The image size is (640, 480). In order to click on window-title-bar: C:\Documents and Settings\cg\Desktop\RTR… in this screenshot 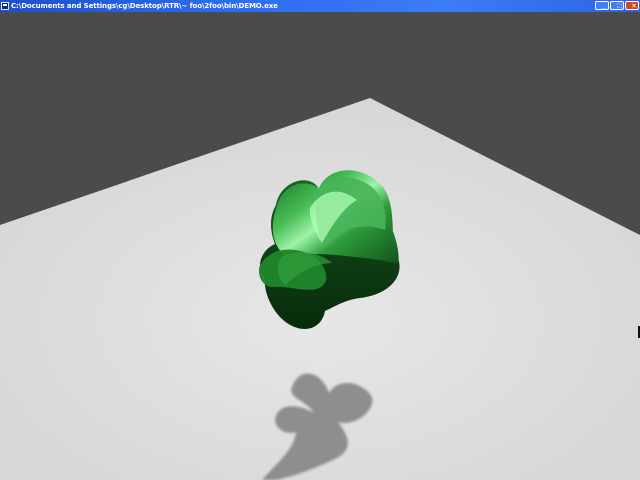, I will do `click(320, 6)`.